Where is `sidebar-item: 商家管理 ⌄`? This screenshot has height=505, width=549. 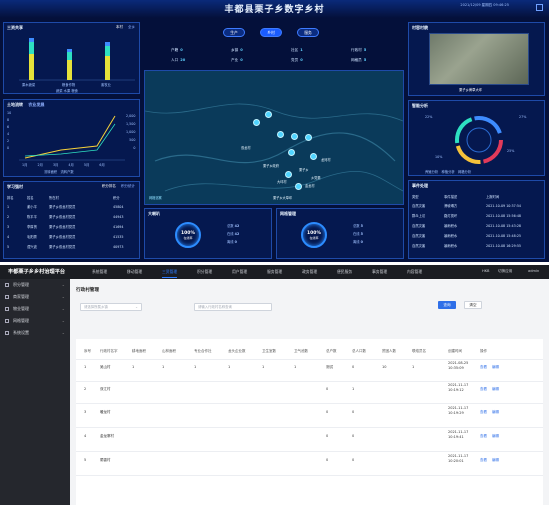 sidebar-item: 商家管理 ⌄ is located at coordinates (35, 297).